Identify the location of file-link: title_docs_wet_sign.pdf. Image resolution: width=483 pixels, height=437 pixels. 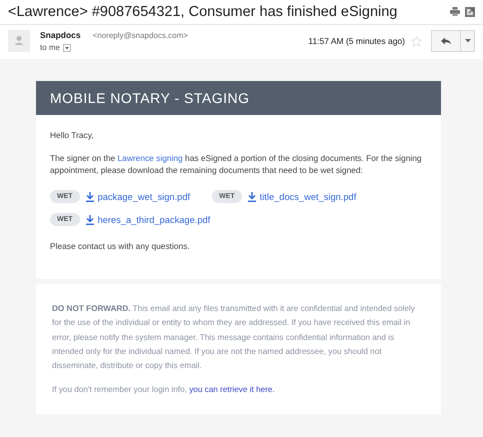
(302, 197).